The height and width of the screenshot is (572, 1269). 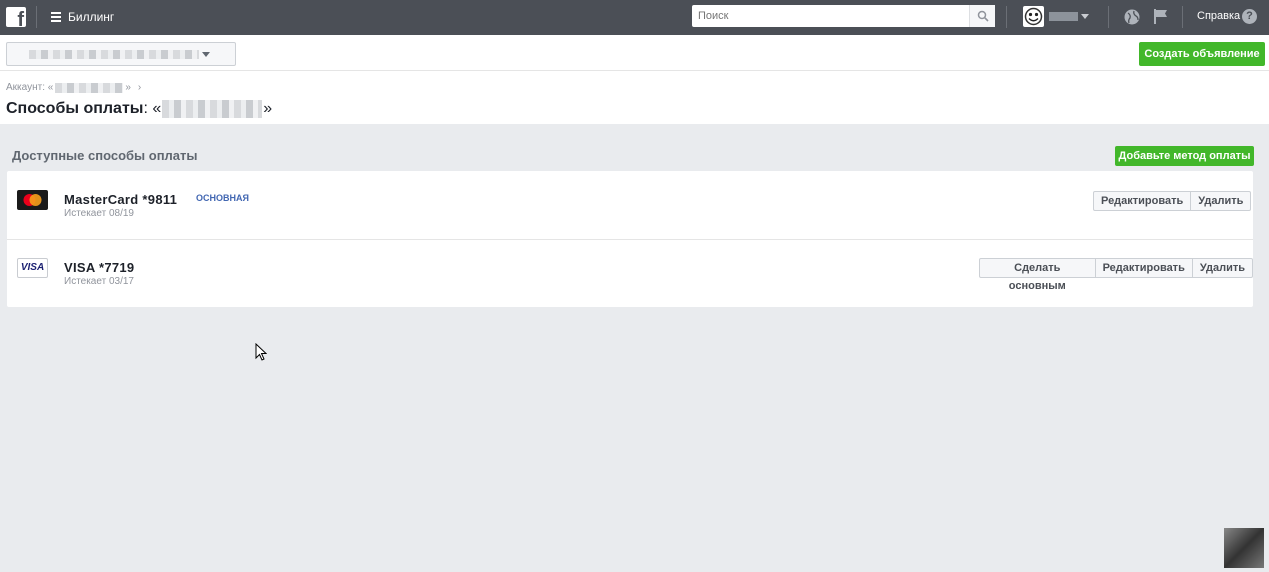 What do you see at coordinates (56, 17) in the screenshot?
I see `menu-icon` at bounding box center [56, 17].